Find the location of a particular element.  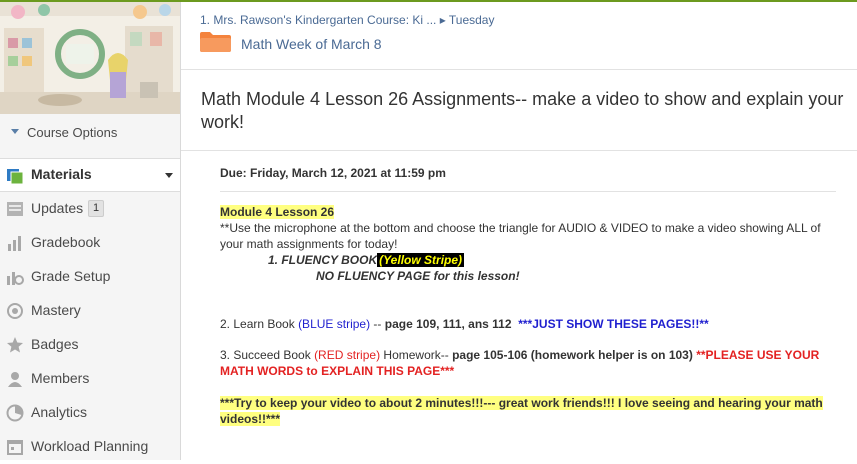

instruction-line-2: your math assignments for today! is located at coordinates (309, 244).